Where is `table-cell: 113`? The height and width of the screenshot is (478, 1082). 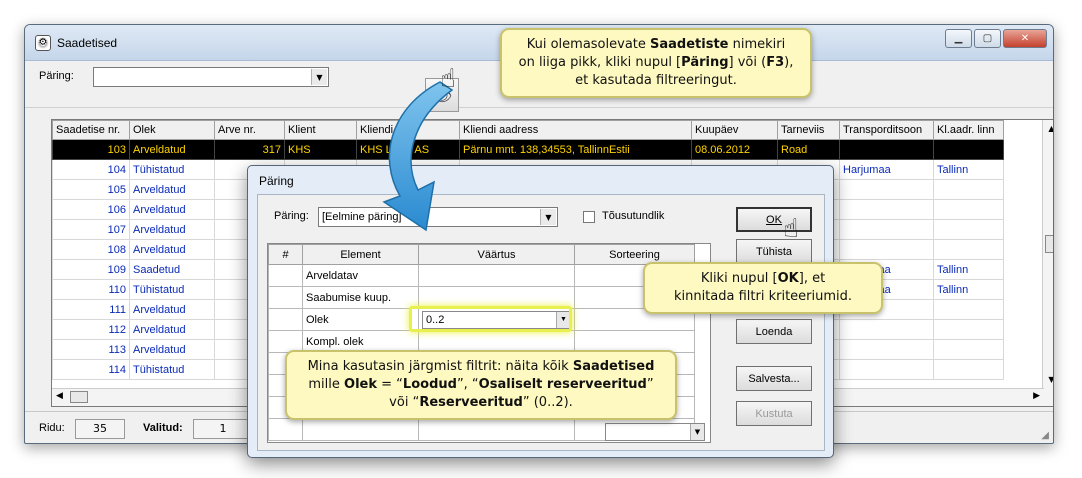
table-cell: 113 is located at coordinates (91, 349).